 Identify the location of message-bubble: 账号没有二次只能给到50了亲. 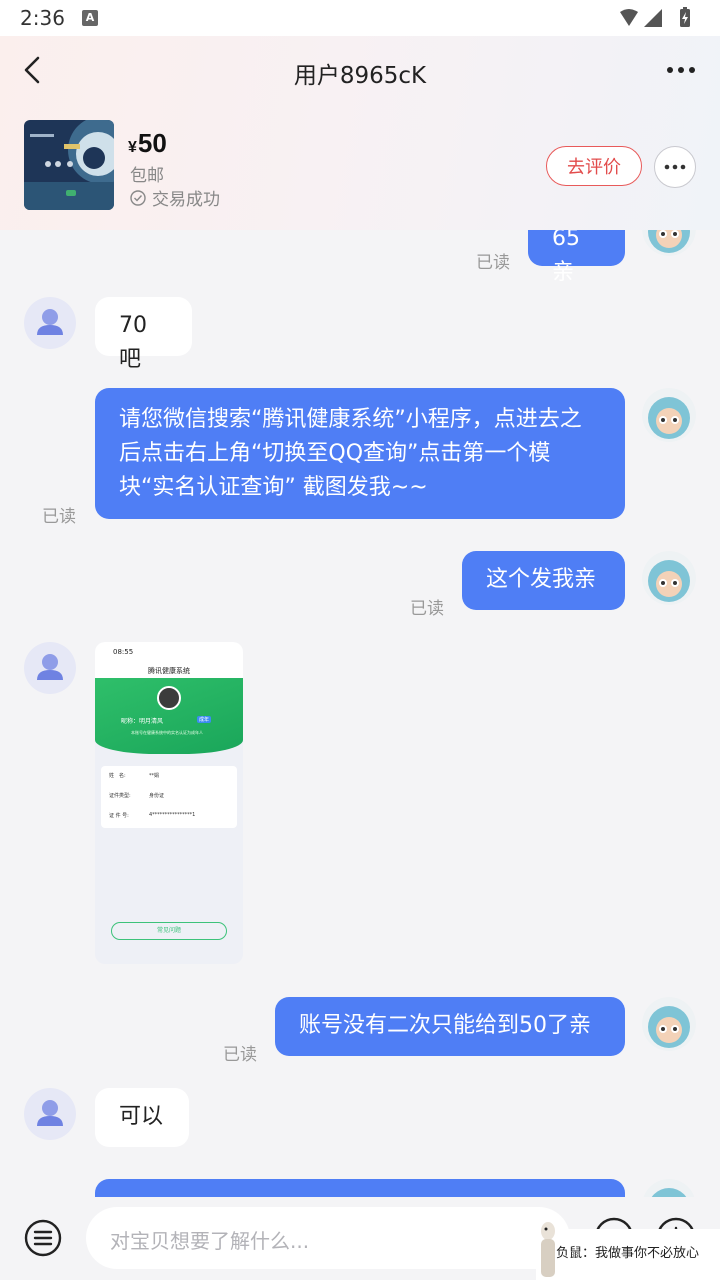
(450, 1026).